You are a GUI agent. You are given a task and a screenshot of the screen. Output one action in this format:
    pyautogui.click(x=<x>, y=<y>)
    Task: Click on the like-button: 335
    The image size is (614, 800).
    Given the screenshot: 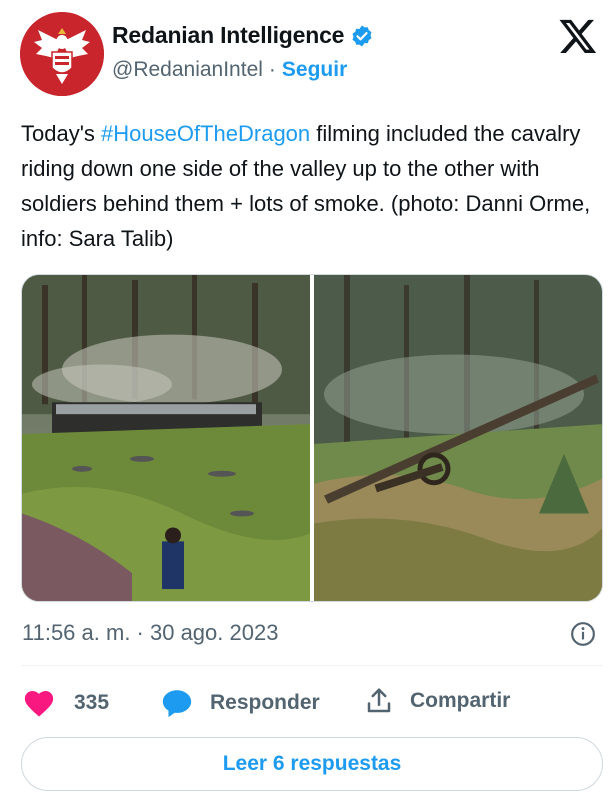 What is the action you would take?
    pyautogui.click(x=65, y=703)
    